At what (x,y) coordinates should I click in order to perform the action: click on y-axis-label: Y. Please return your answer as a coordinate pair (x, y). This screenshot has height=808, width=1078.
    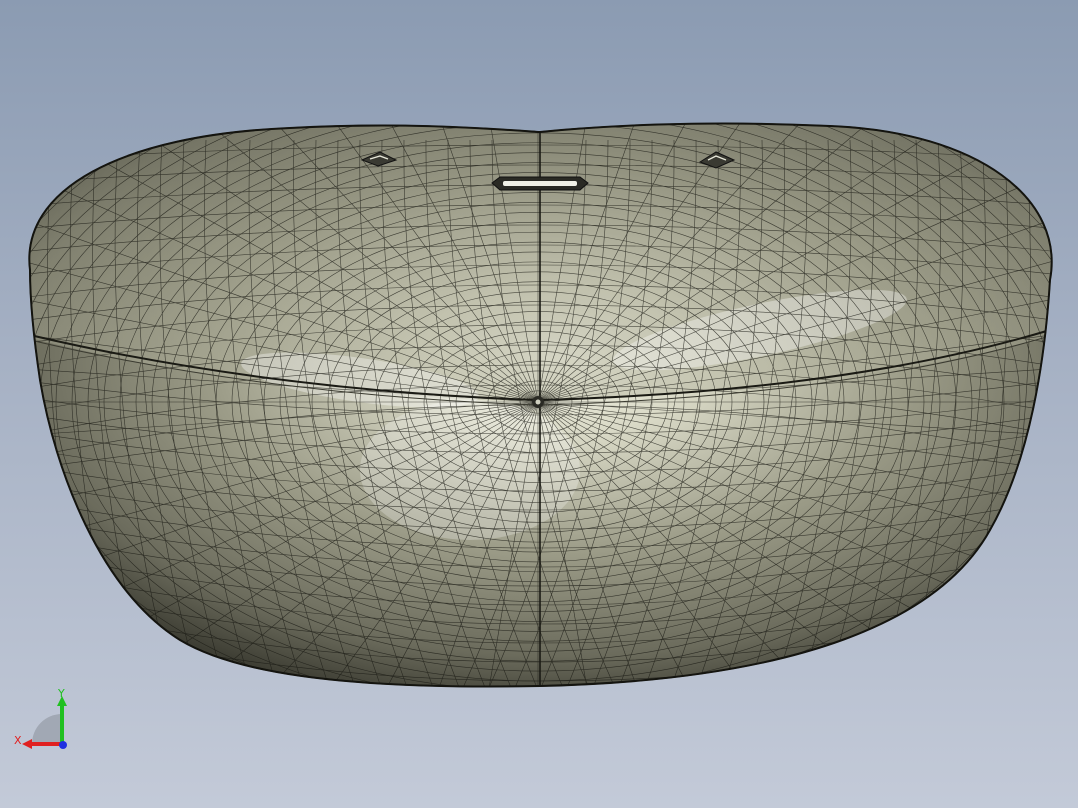
    Looking at the image, I should click on (61, 693).